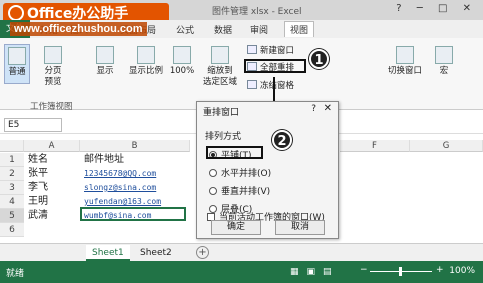  I want to click on cell-b3: slongz@sina.com, so click(120, 188).